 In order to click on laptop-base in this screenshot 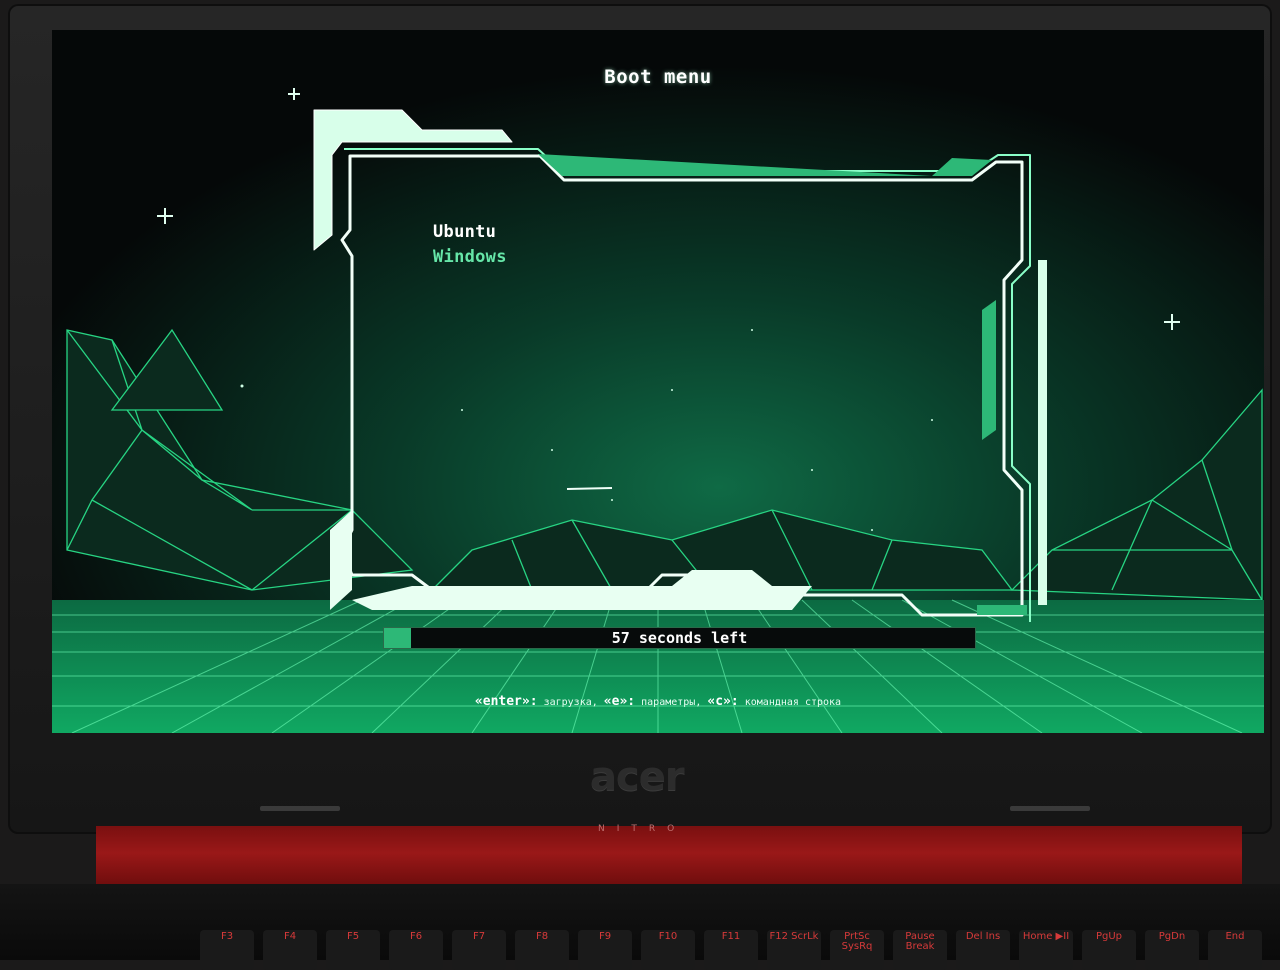, I will do `click(669, 856)`.